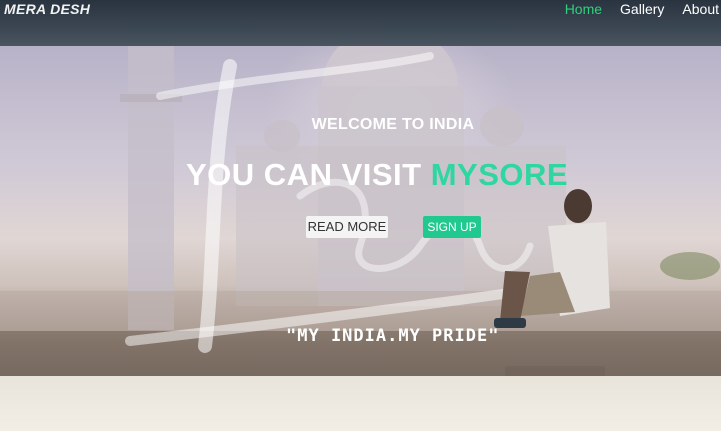 This screenshot has width=721, height=431. What do you see at coordinates (360, 23) in the screenshot?
I see `navbar: MERA DESH Home Gallery About` at bounding box center [360, 23].